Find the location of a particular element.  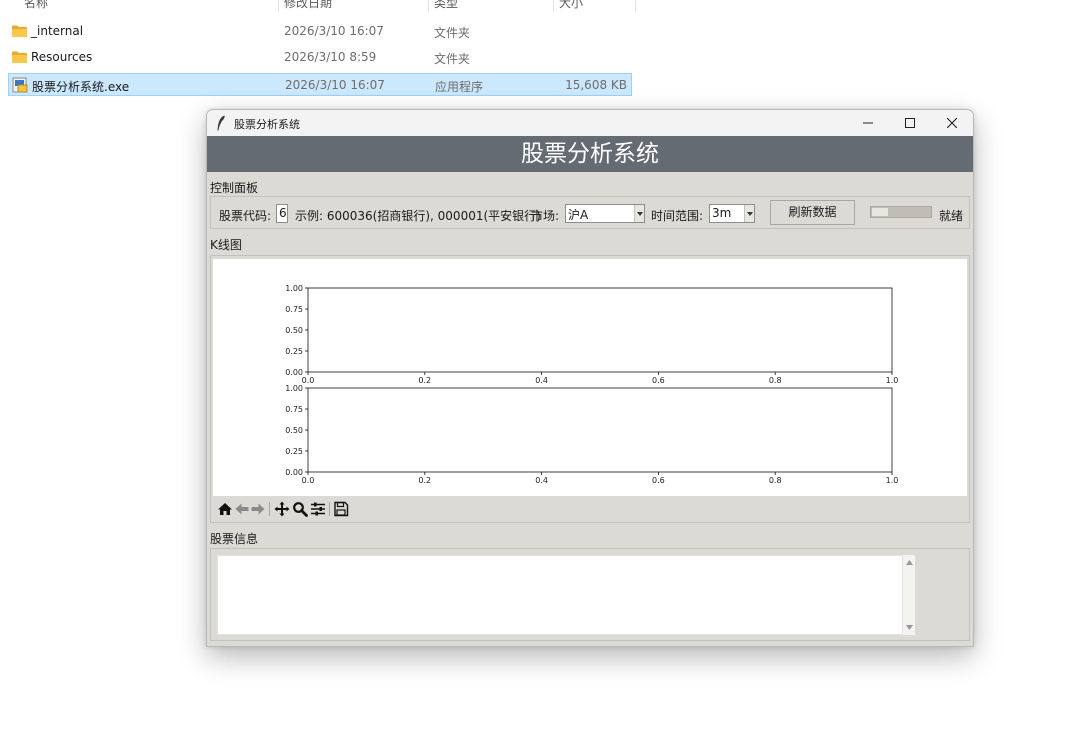

column-header-size: 大小 is located at coordinates (571, 5).